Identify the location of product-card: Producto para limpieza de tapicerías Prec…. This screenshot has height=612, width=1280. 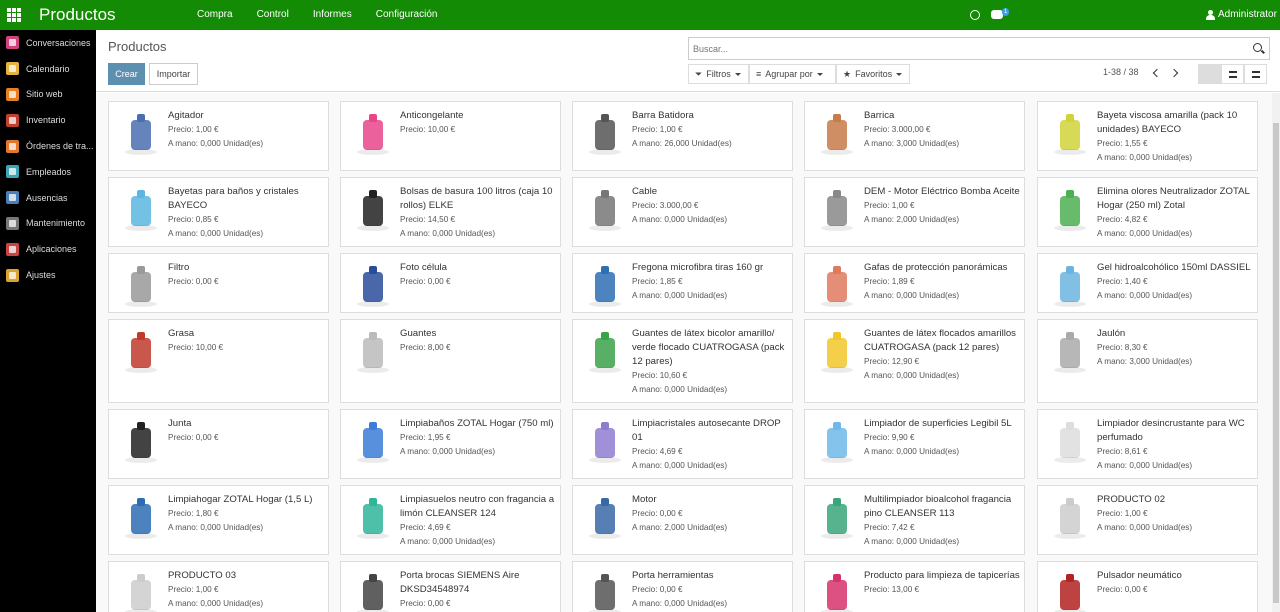
(914, 586).